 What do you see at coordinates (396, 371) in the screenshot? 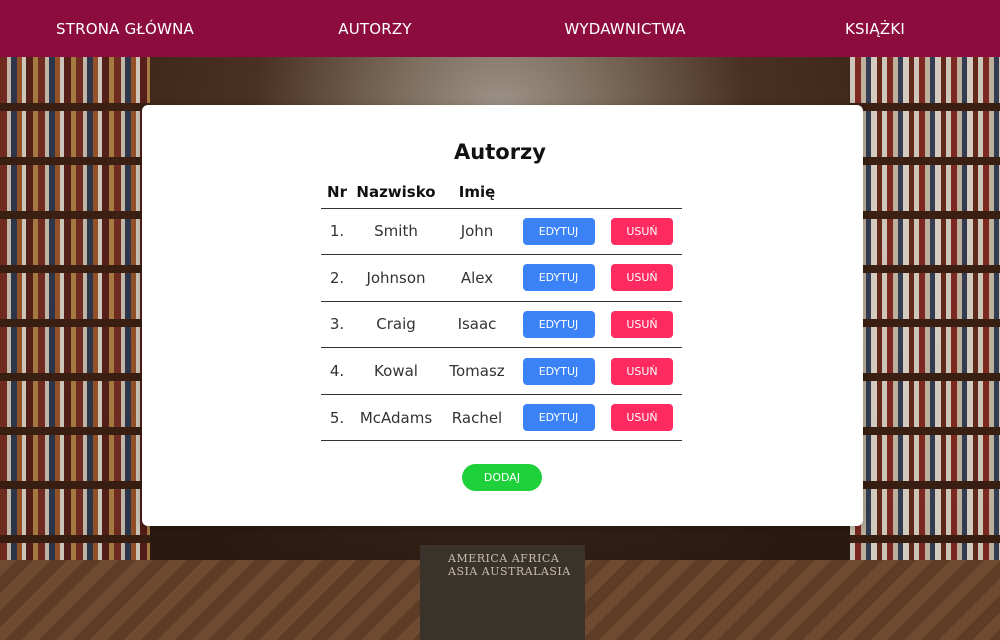
I see `row-surname: Kowal` at bounding box center [396, 371].